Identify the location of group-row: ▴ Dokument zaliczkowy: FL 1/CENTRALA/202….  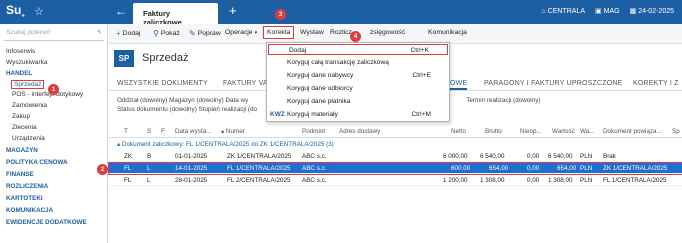
(395, 144).